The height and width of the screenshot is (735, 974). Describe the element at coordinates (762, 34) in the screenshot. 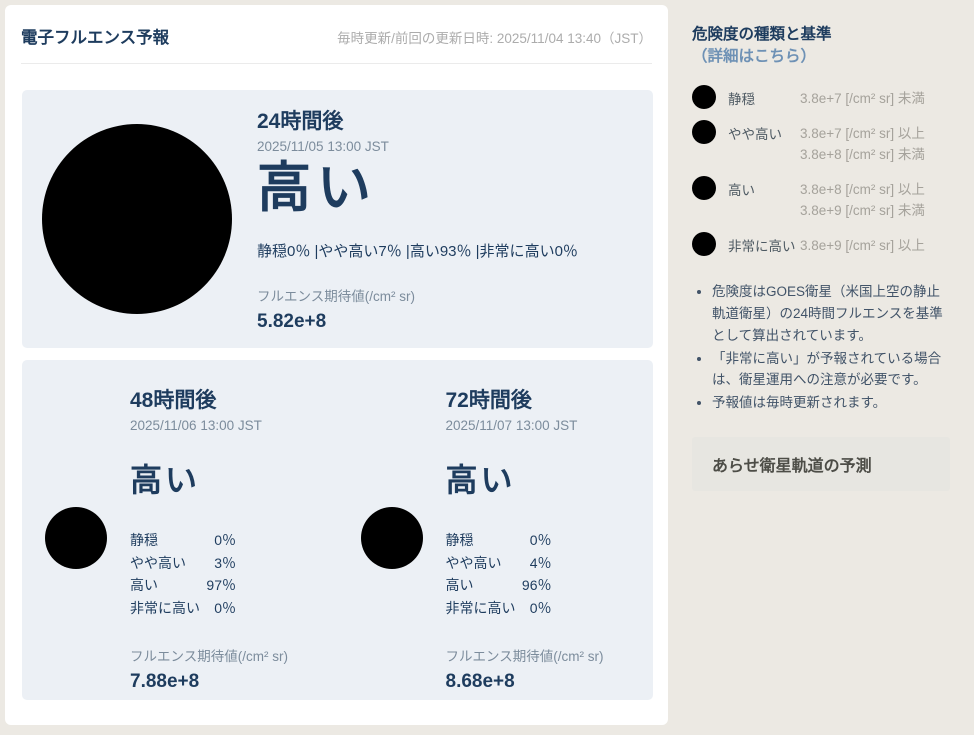

I see `legend-title-text: 危険度の種類と基準` at that location.